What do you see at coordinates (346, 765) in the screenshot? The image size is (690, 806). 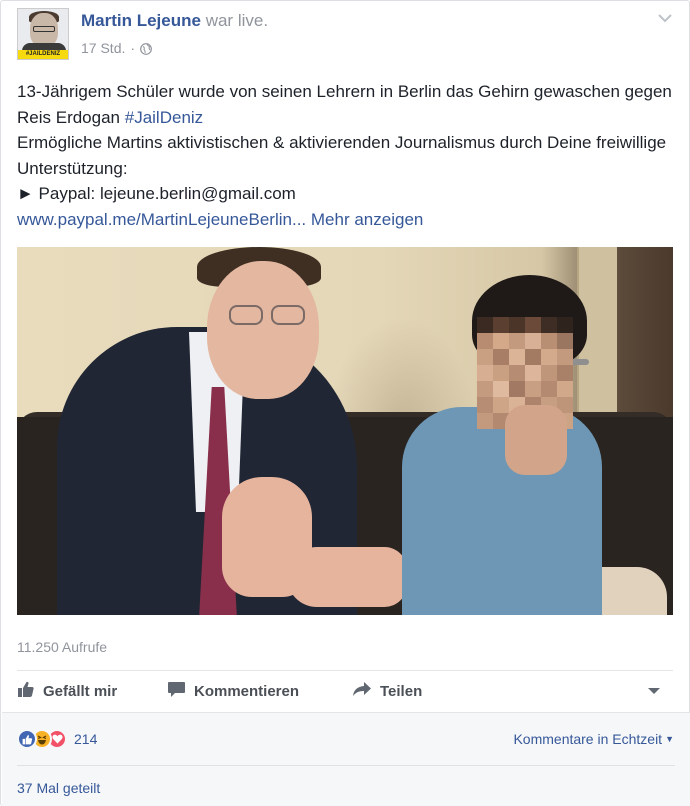 I see `divider` at bounding box center [346, 765].